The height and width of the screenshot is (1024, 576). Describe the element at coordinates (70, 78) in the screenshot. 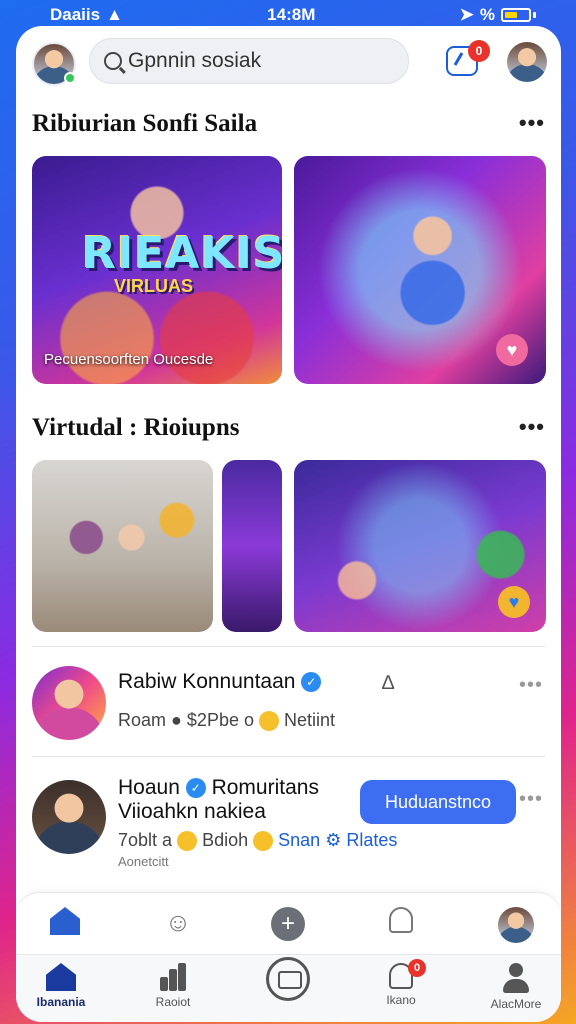

I see `online-status-dot` at that location.